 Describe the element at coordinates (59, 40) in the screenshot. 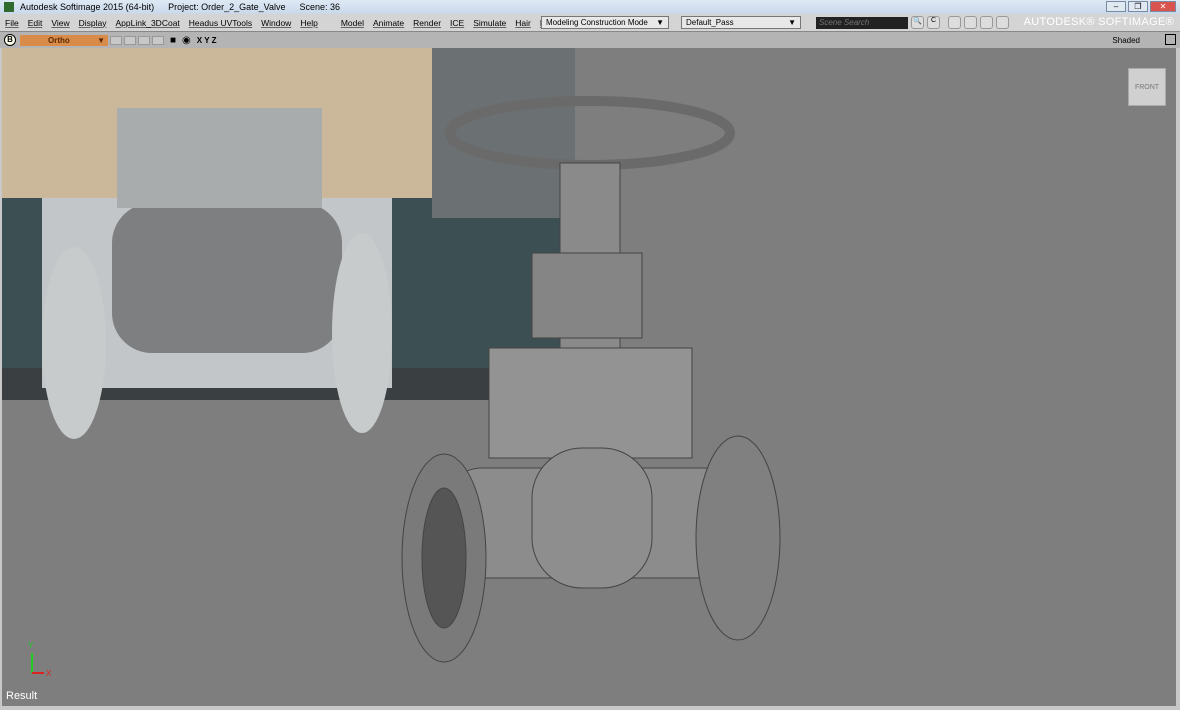

I see `view-label: Ortho` at that location.